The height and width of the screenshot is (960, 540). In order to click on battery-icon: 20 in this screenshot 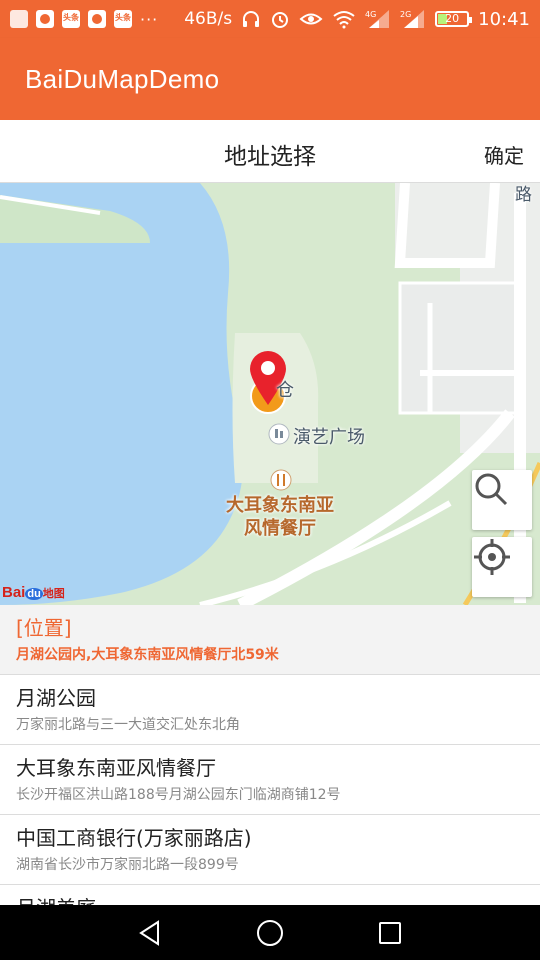, I will do `click(454, 19)`.